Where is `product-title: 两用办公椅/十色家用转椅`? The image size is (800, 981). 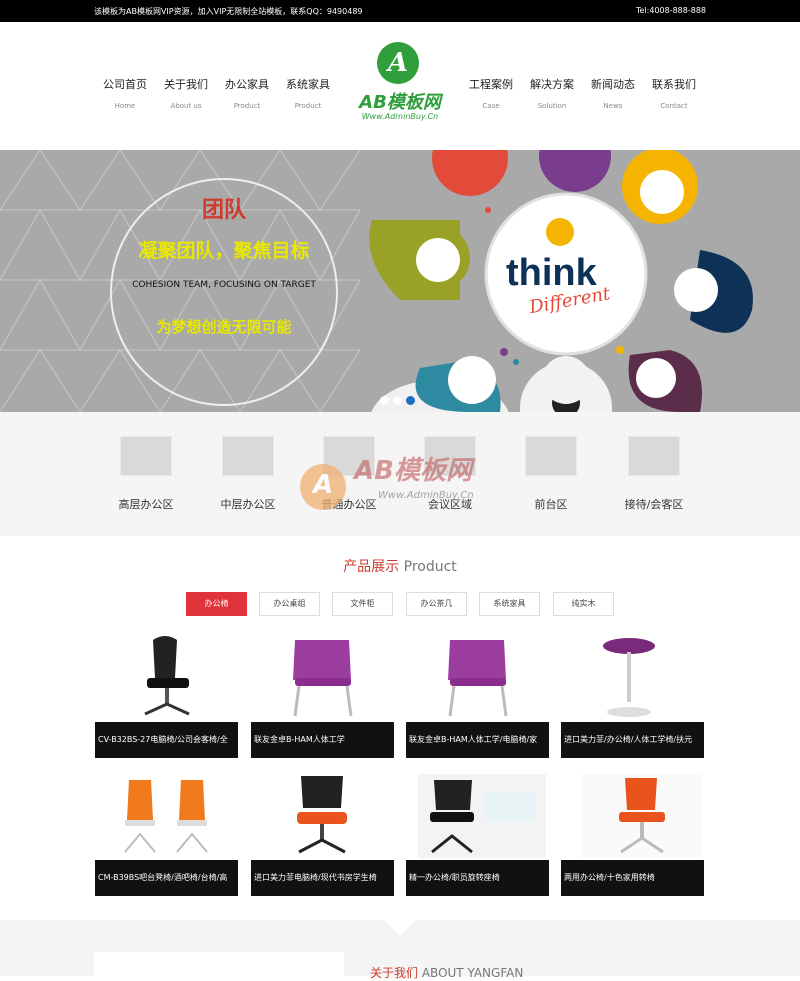 product-title: 两用办公椅/十色家用转椅 is located at coordinates (632, 878).